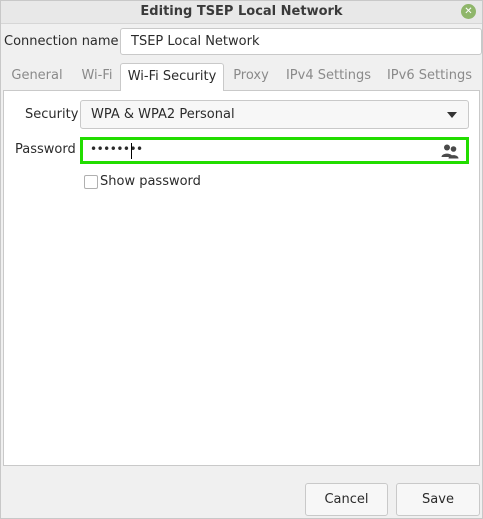 Image resolution: width=483 pixels, height=519 pixels. I want to click on titlebar: Editing TSEP Local Network ✕, so click(241, 12).